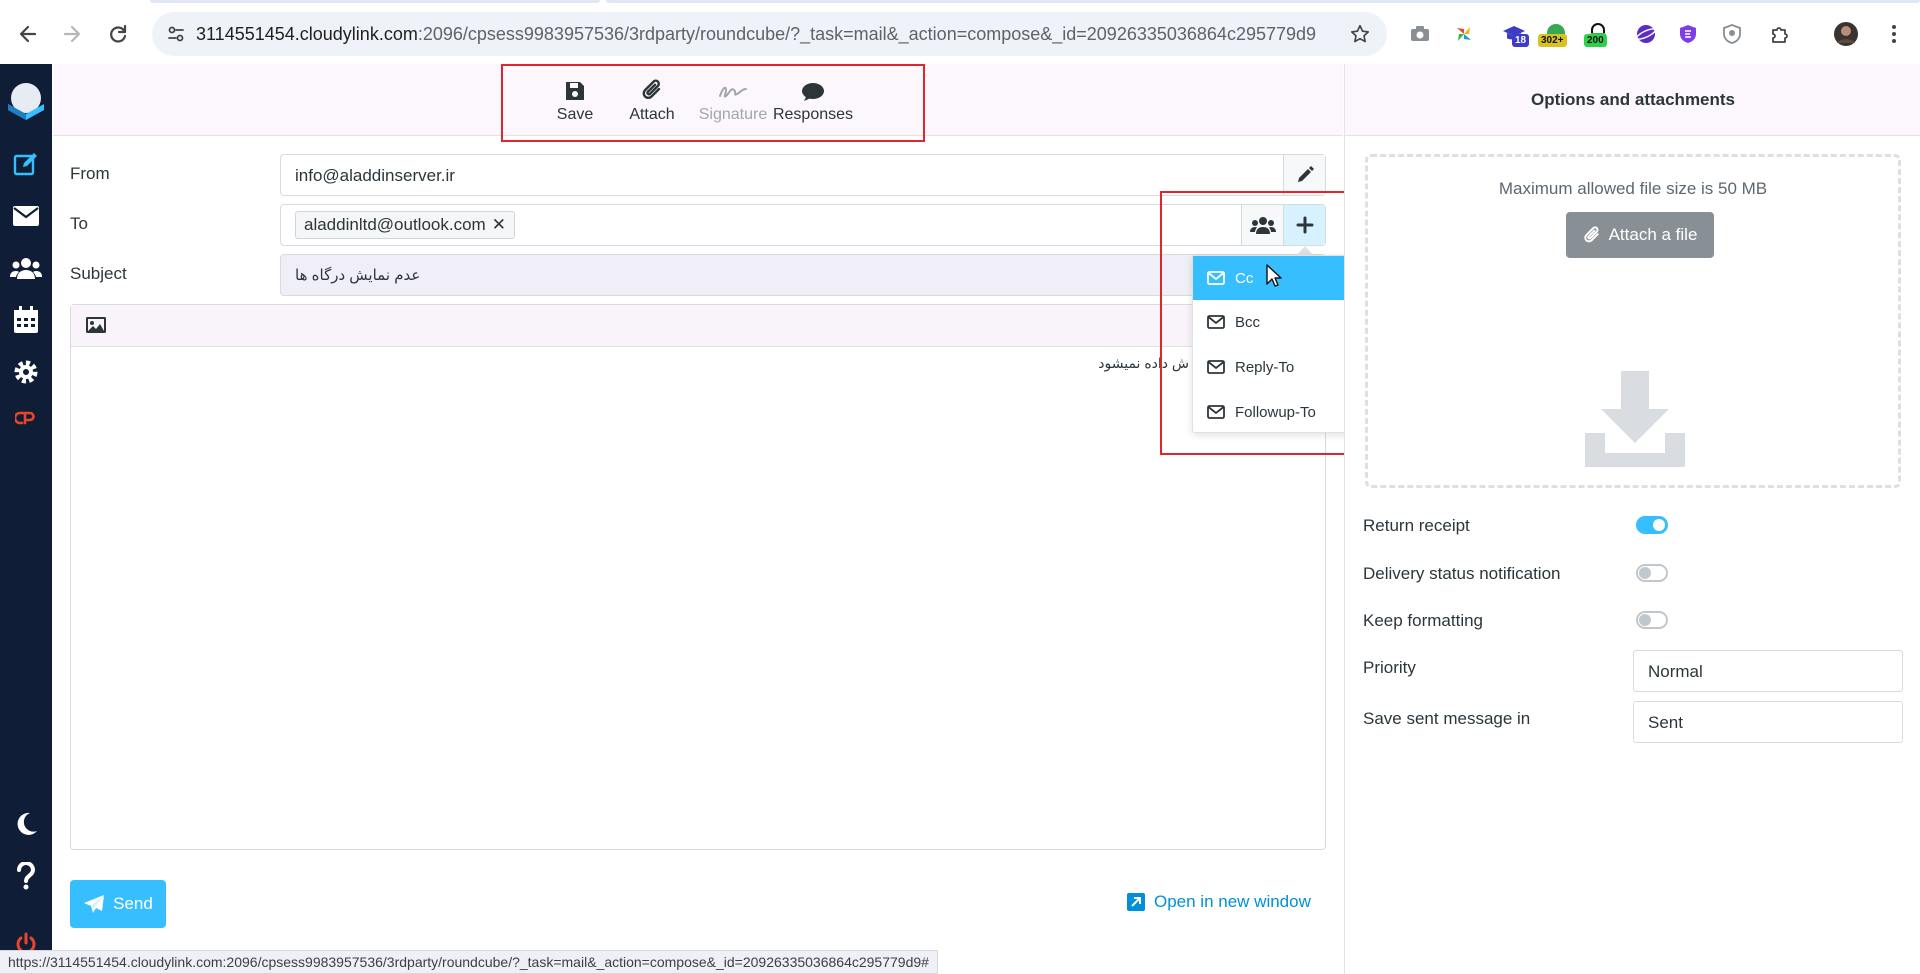 The height and width of the screenshot is (974, 1920). What do you see at coordinates (1416, 525) in the screenshot?
I see `return-receipt-label: Return receipt` at bounding box center [1416, 525].